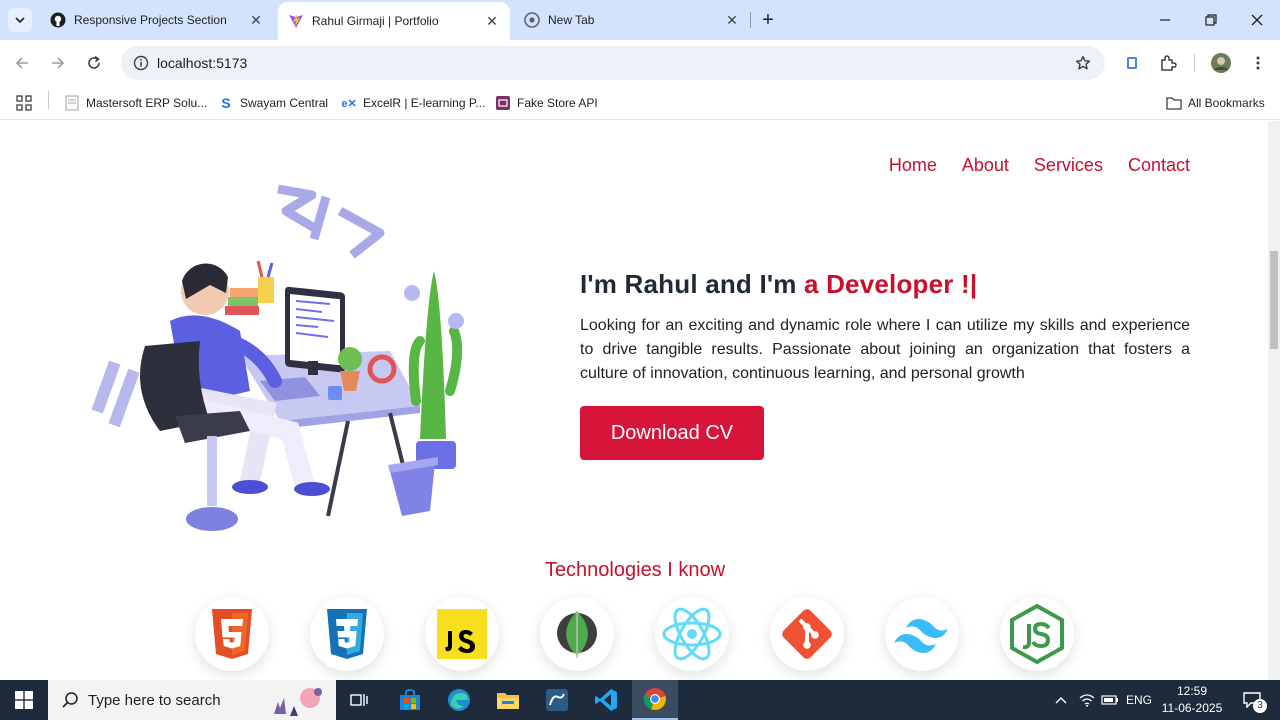 The width and height of the screenshot is (1280, 720). Describe the element at coordinates (1139, 700) in the screenshot. I see `language-indicator: ENG` at that location.